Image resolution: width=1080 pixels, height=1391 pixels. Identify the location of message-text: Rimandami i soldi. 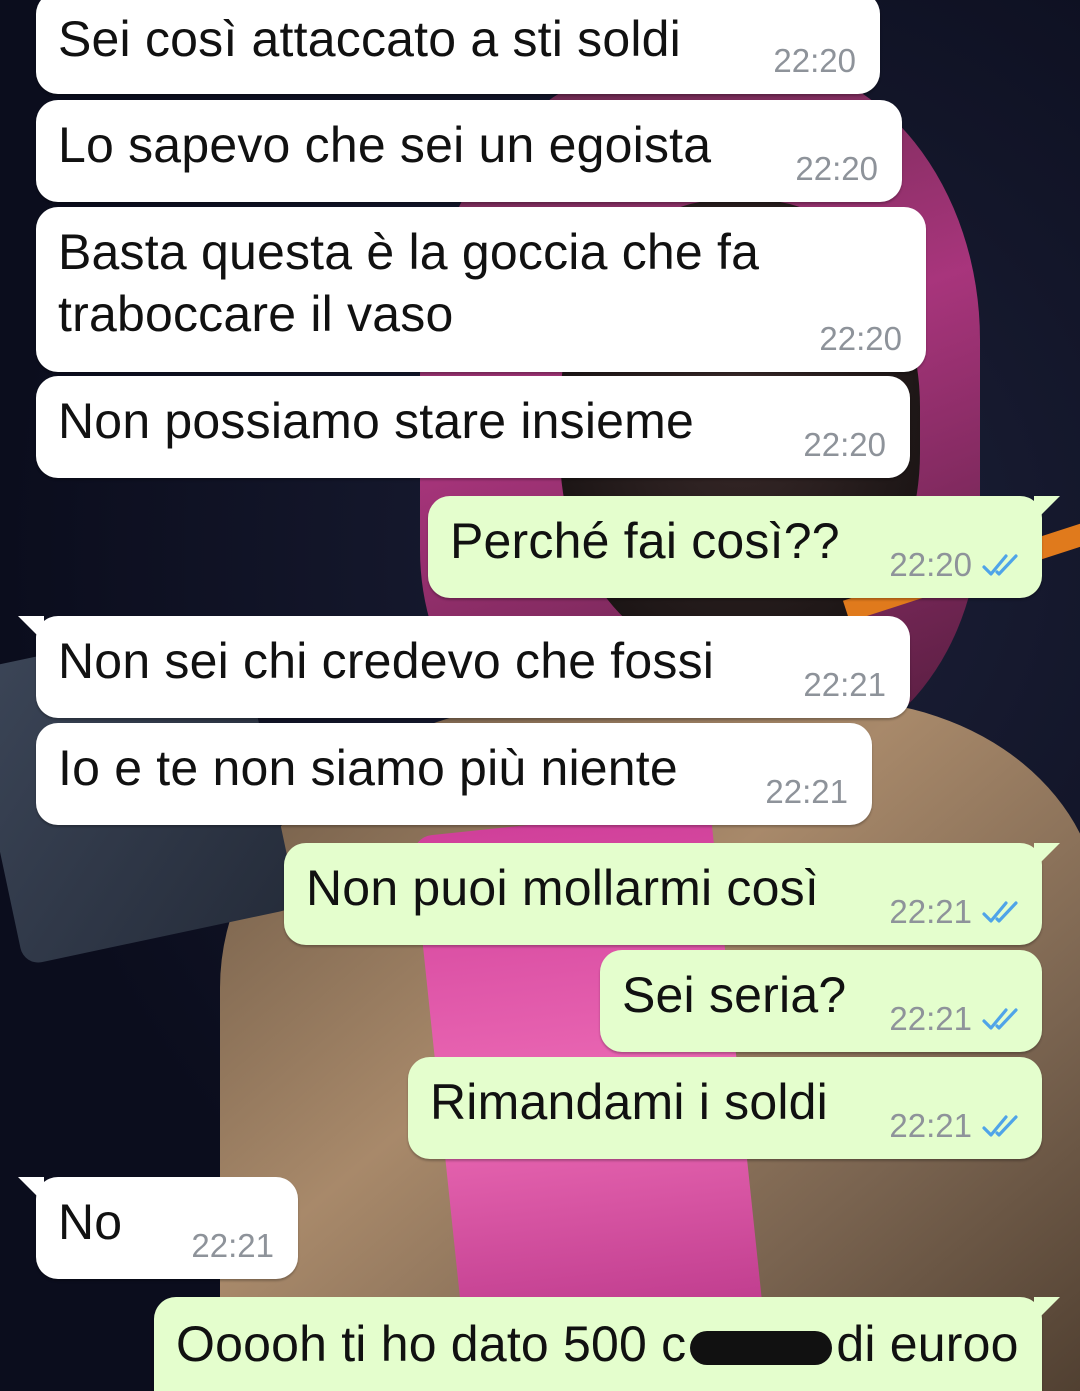
(629, 1102).